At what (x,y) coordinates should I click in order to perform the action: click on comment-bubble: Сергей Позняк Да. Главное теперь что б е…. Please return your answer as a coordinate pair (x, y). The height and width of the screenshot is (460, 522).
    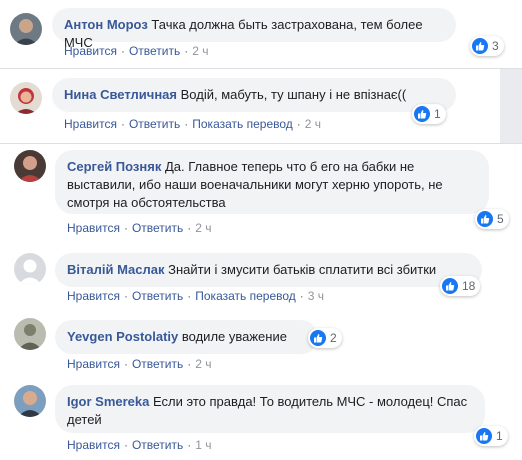
    Looking at the image, I should click on (272, 182).